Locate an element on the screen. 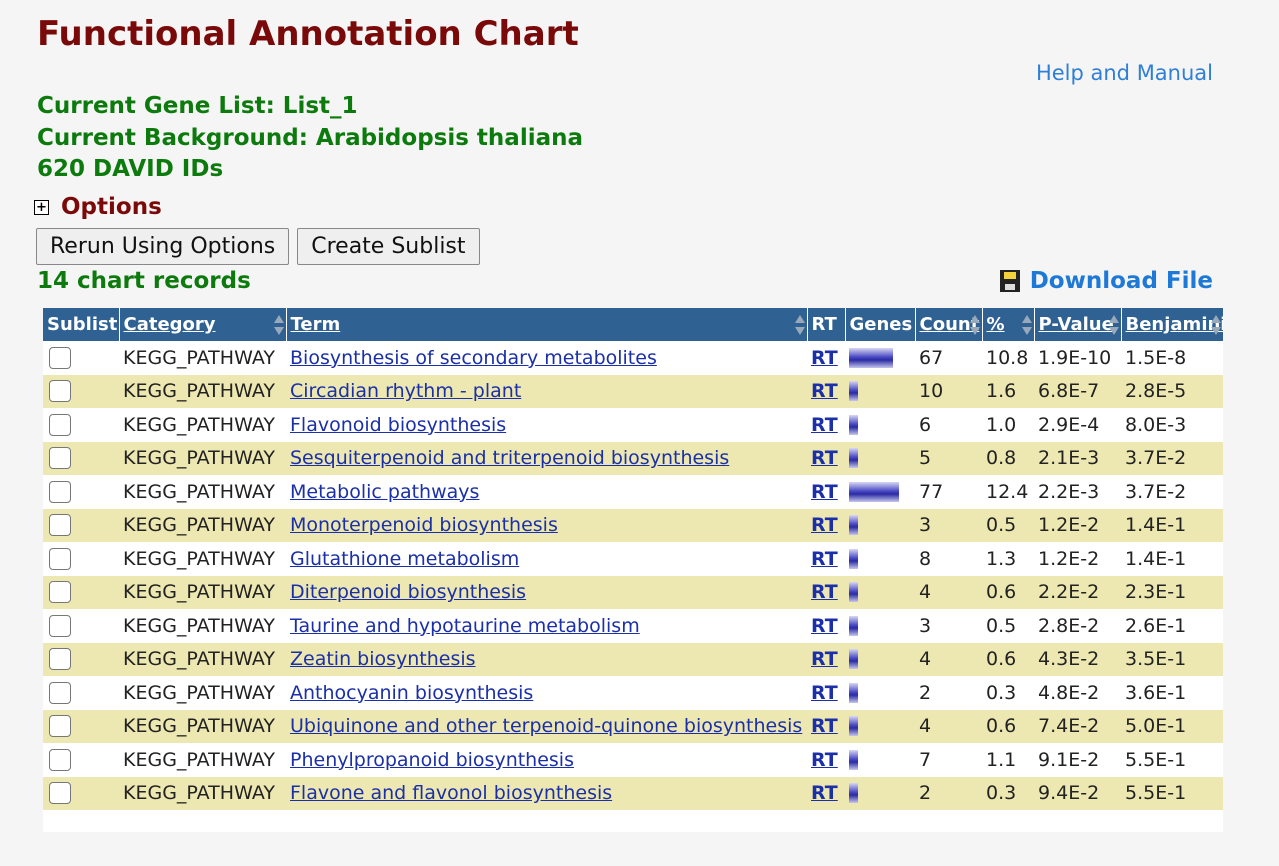  header-percent: % is located at coordinates (1007, 324).